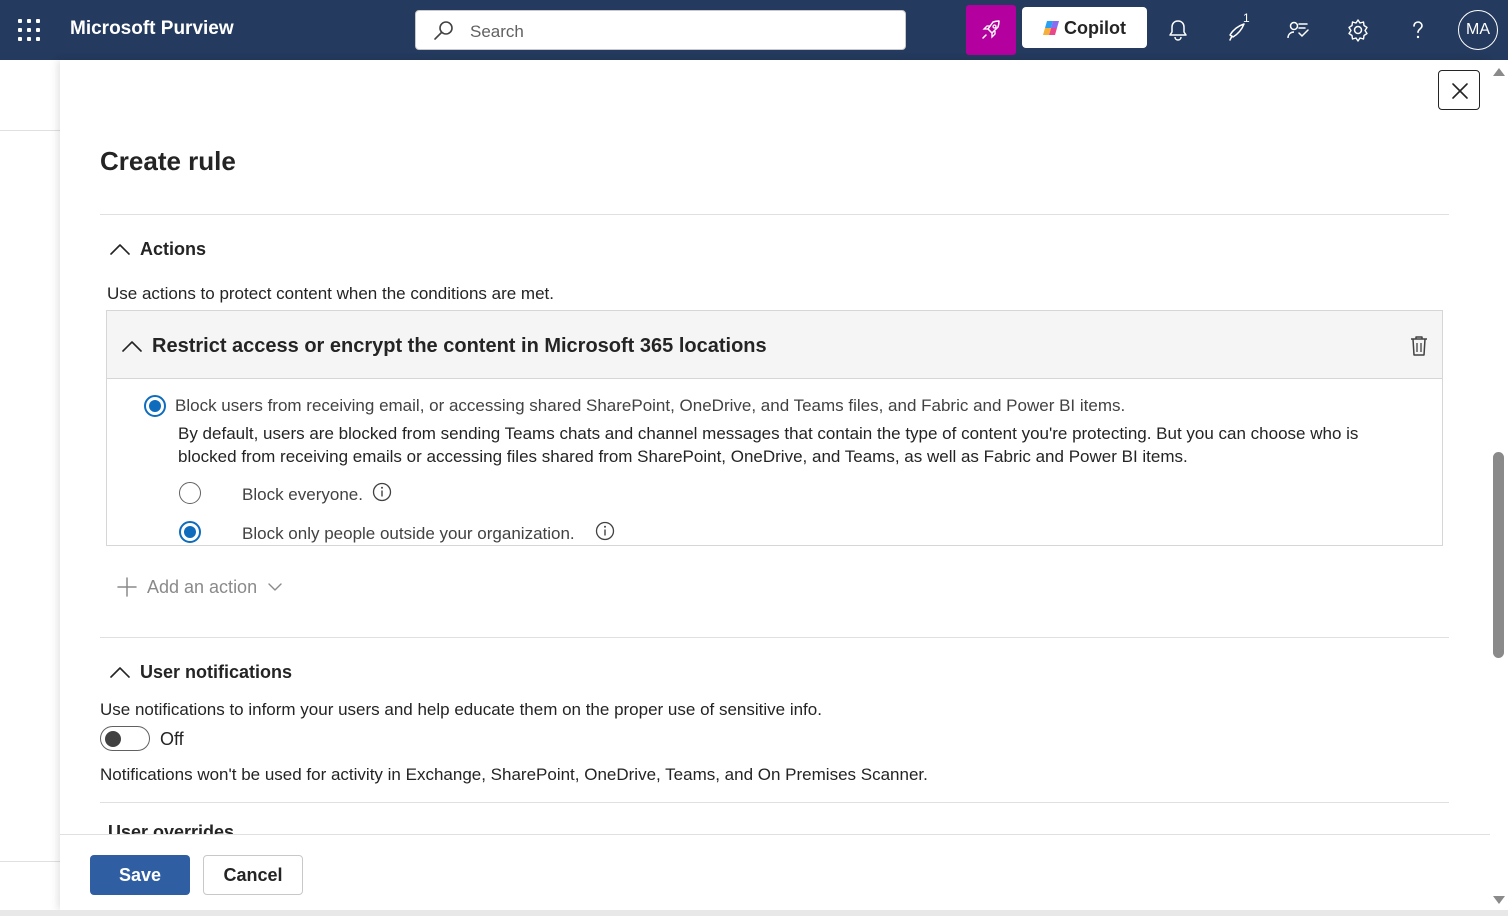 This screenshot has width=1508, height=916. I want to click on actions-heading: Actions, so click(173, 248).